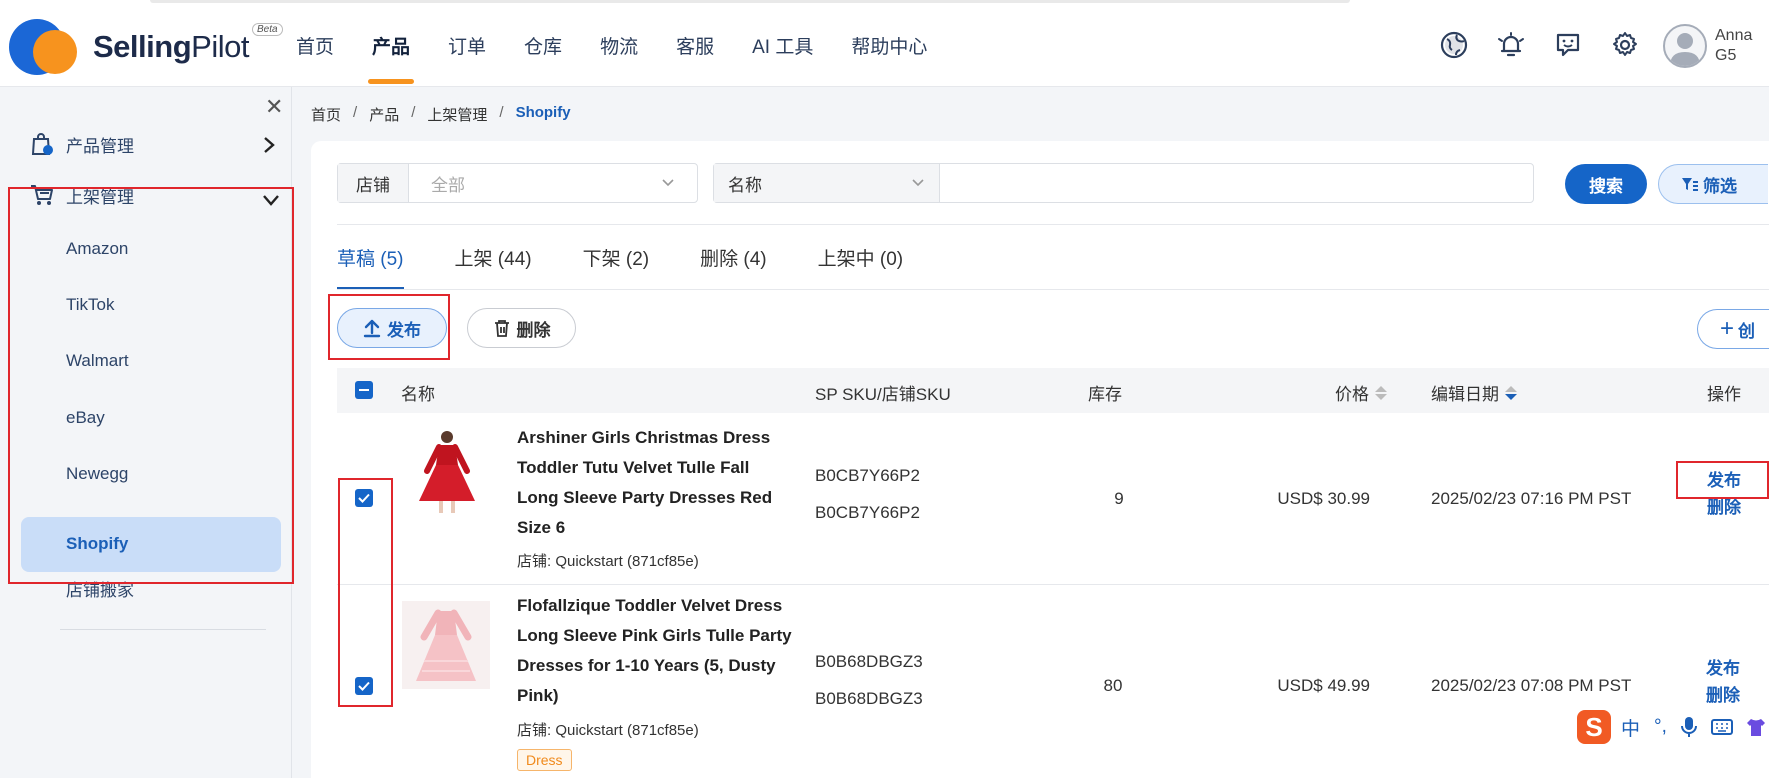 The image size is (1769, 778). What do you see at coordinates (521, 328) in the screenshot?
I see `delete-button: 删除` at bounding box center [521, 328].